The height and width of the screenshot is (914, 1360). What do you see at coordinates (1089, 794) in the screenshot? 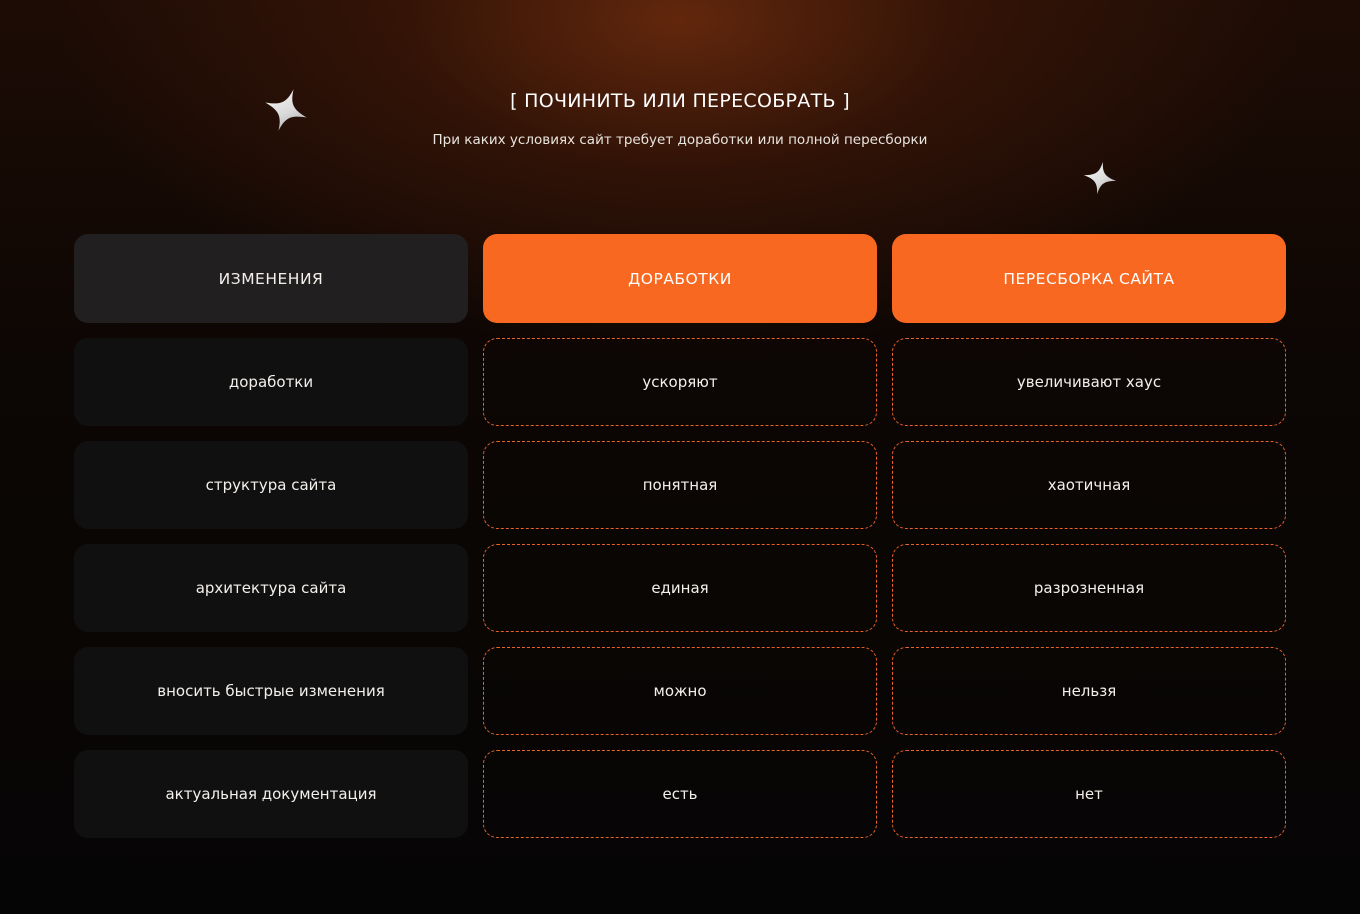
I see `rebuild-value: нет` at bounding box center [1089, 794].